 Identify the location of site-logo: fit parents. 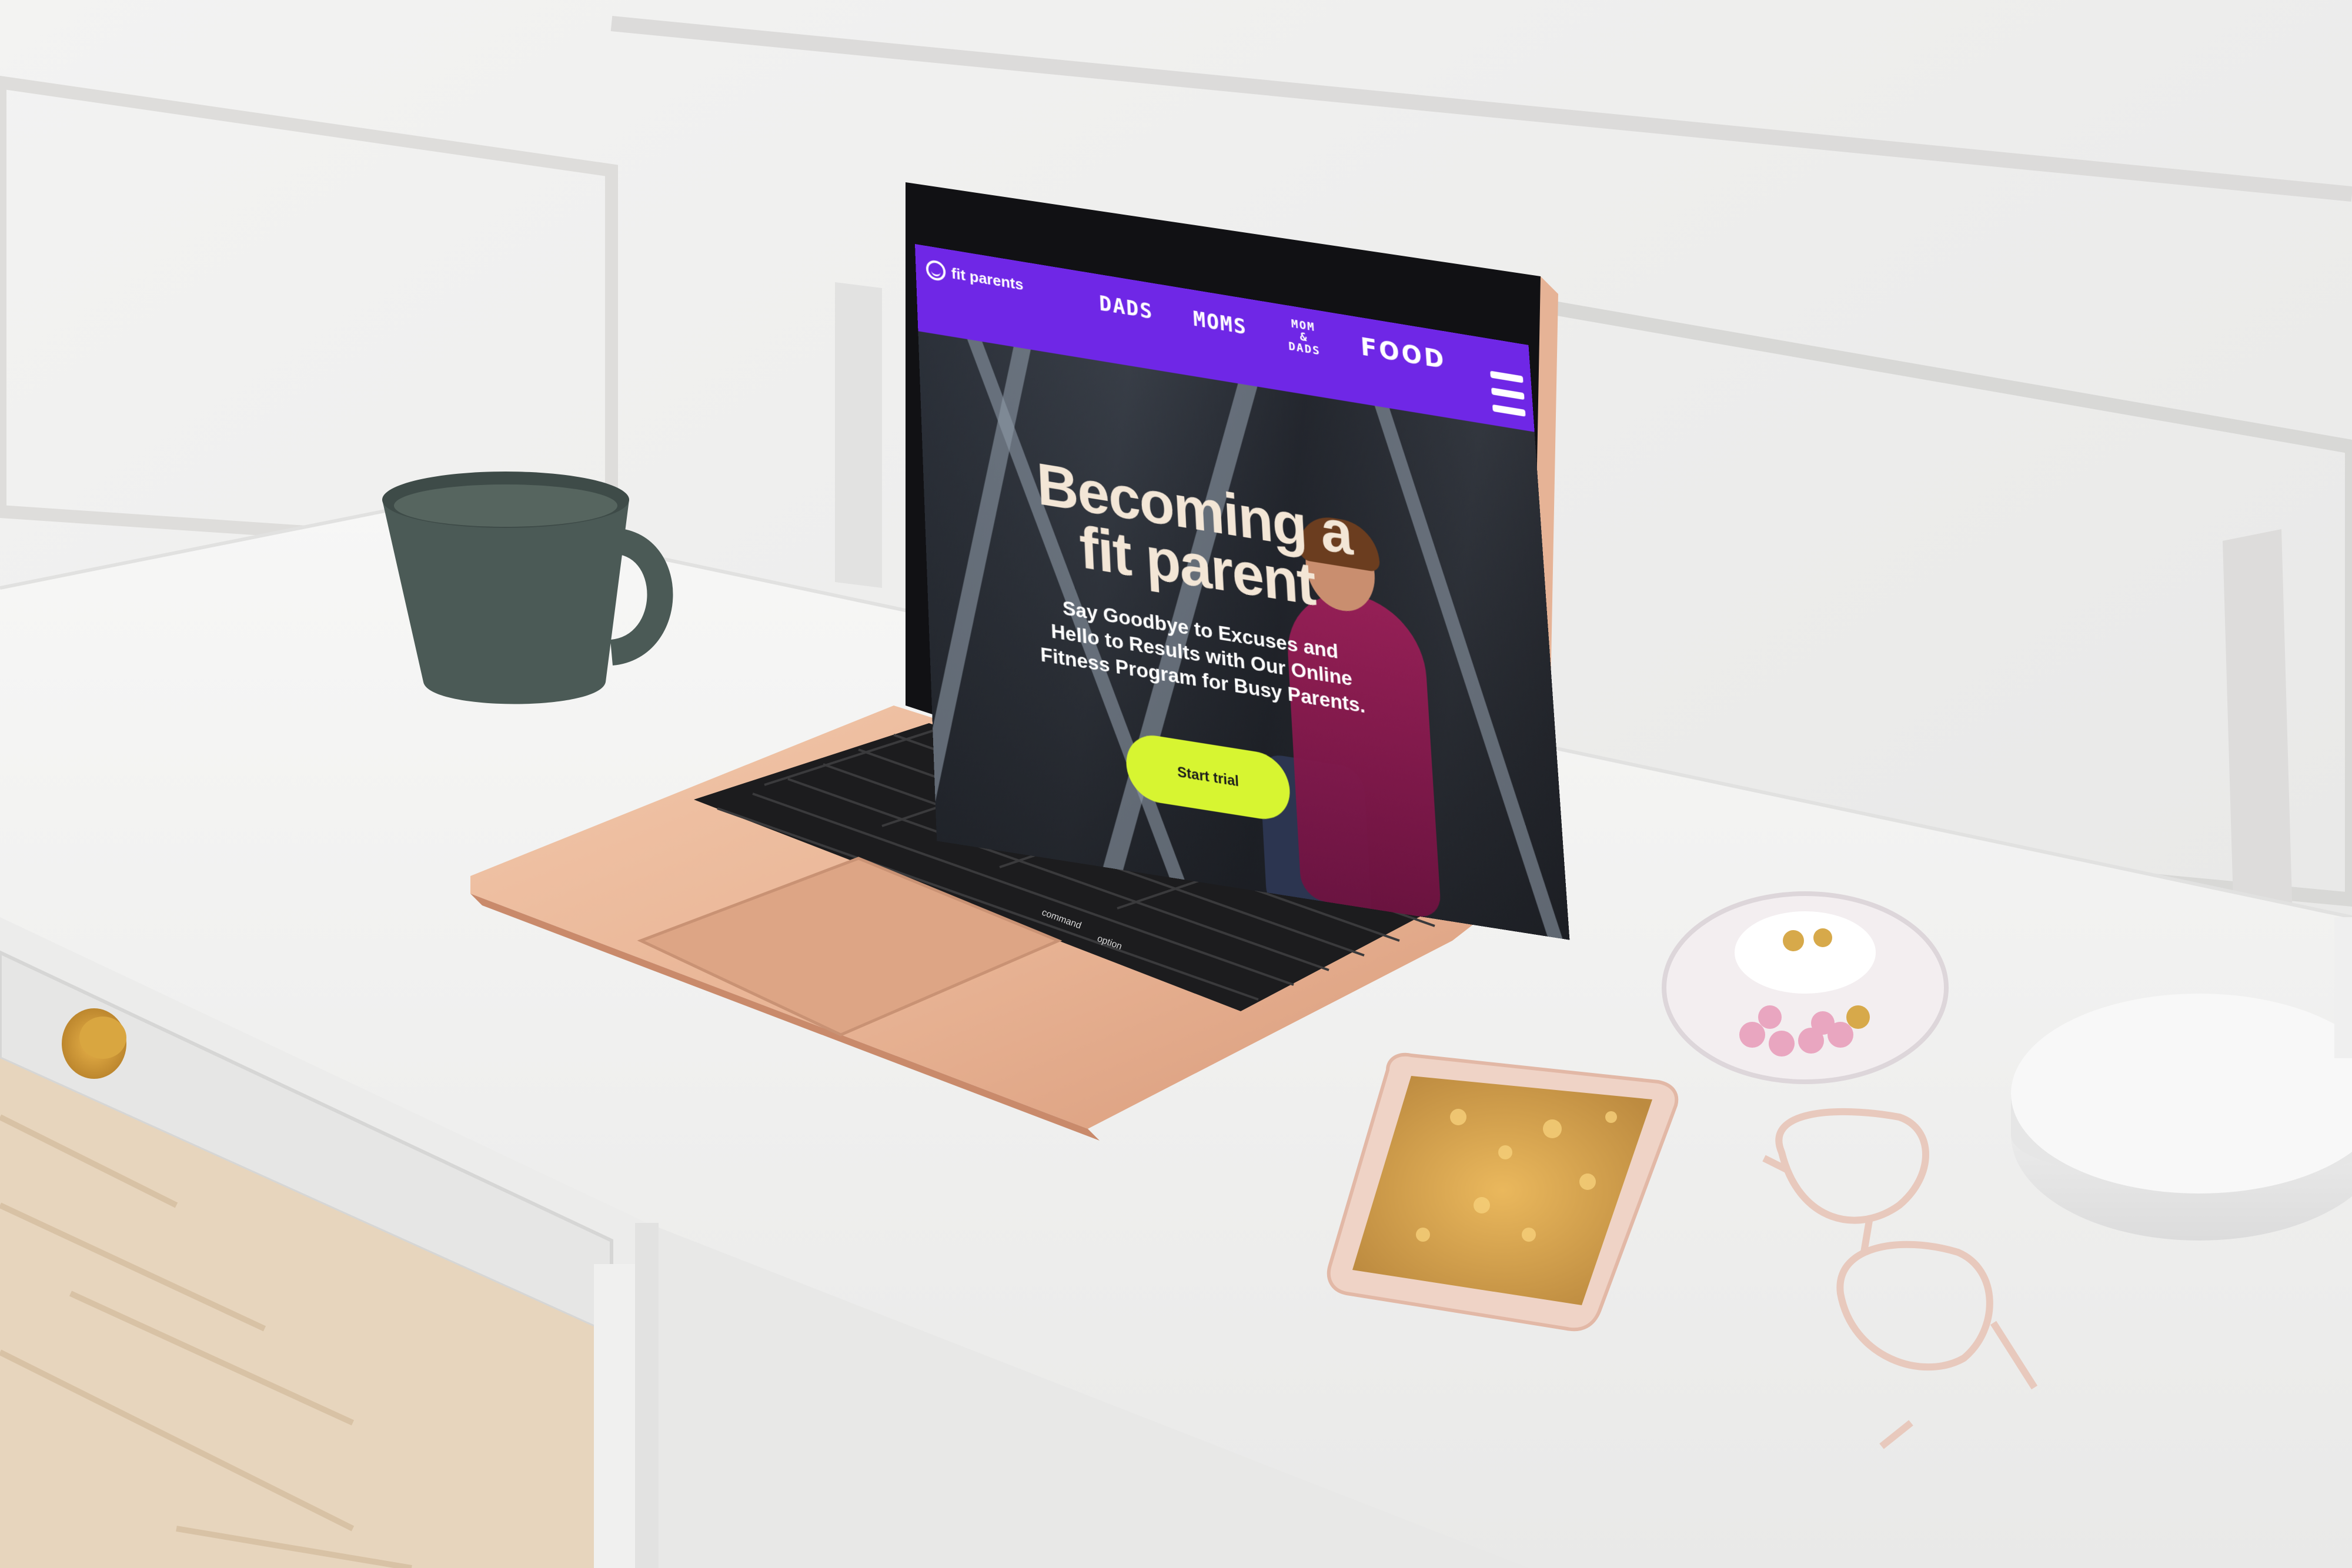
(975, 277).